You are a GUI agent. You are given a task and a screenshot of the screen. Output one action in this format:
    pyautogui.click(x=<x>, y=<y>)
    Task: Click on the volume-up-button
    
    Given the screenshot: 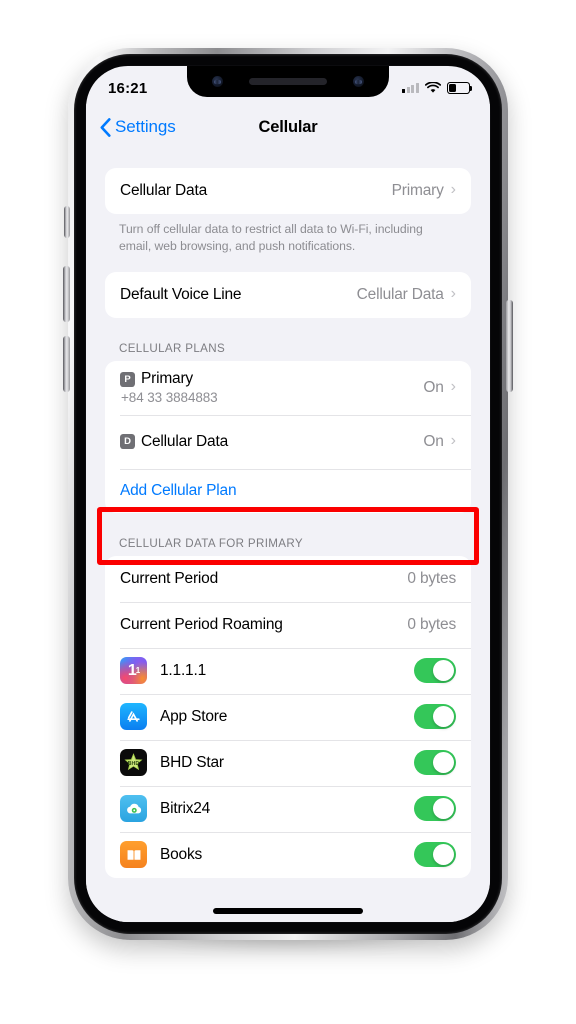 What is the action you would take?
    pyautogui.click(x=66, y=294)
    